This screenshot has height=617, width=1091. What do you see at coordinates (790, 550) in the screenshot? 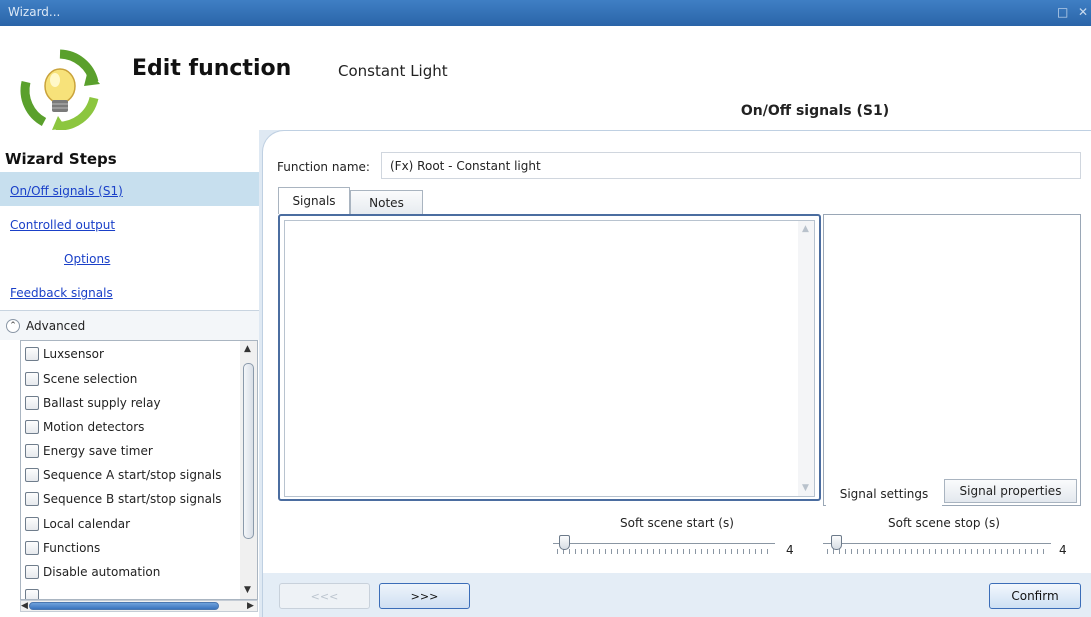
I see `soft-scene-start-value: 4` at bounding box center [790, 550].